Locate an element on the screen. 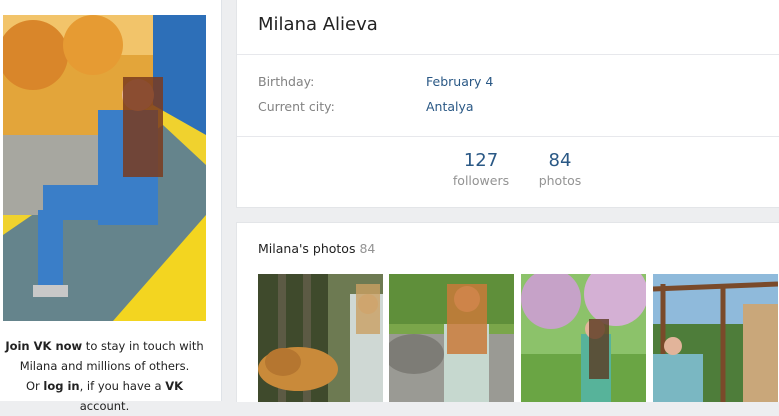  photos-header: Milana's photos 84 is located at coordinates (316, 248).